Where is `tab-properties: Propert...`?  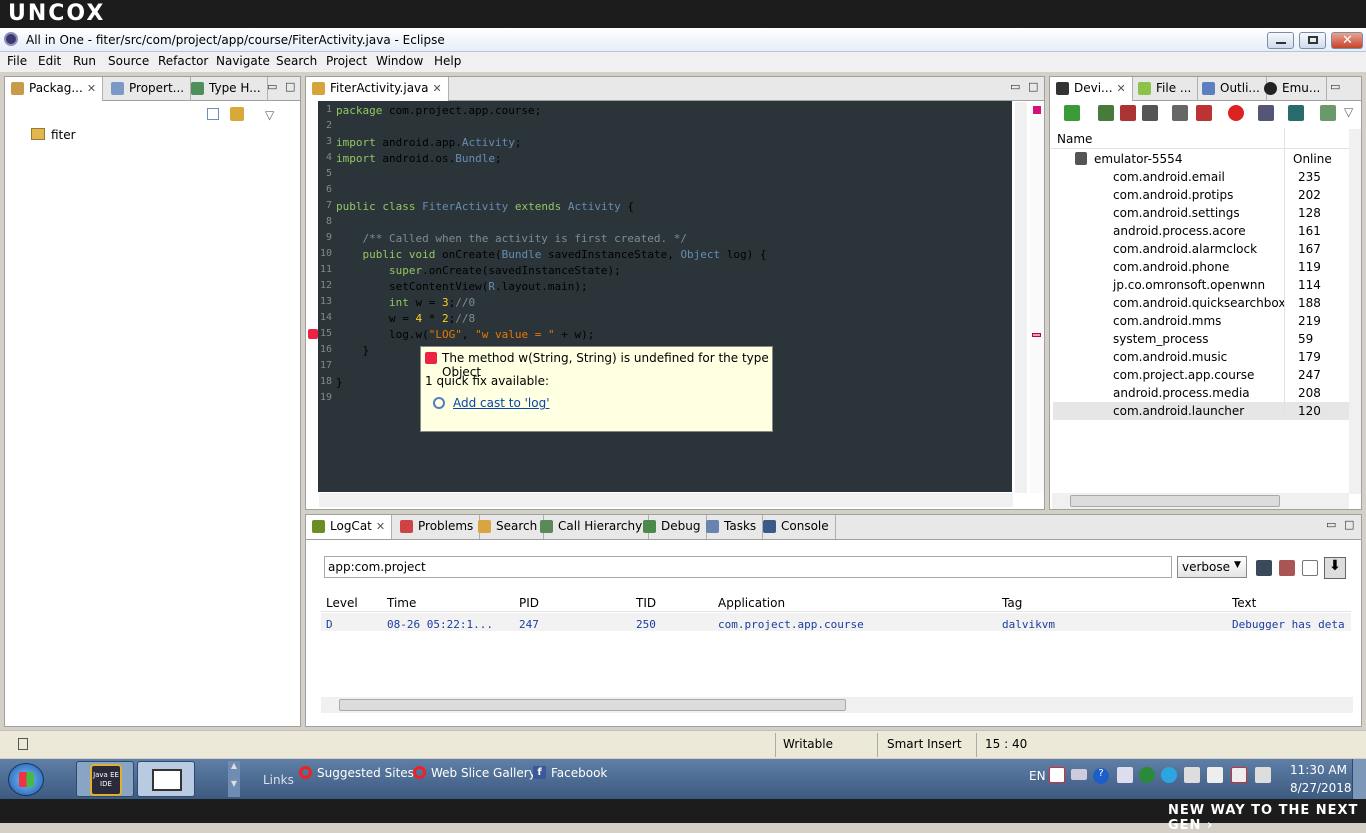
tab-properties: Propert... is located at coordinates (148, 89).